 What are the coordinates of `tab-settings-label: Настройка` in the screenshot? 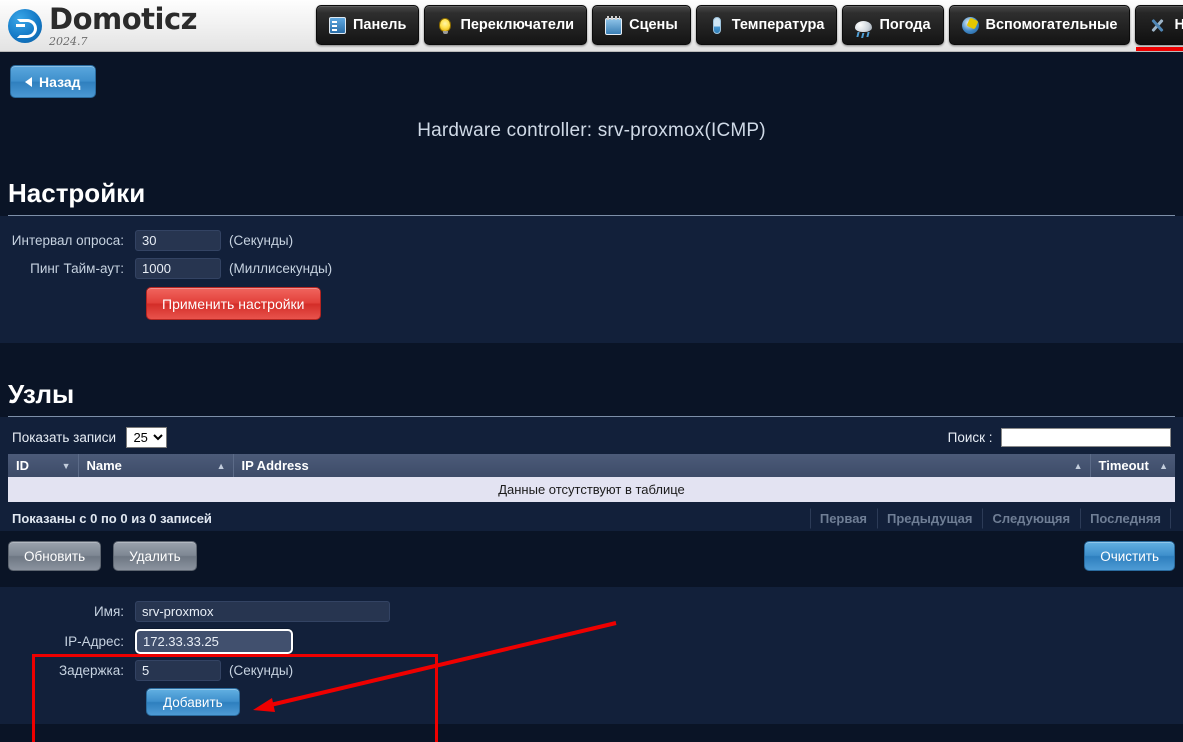 It's located at (1178, 25).